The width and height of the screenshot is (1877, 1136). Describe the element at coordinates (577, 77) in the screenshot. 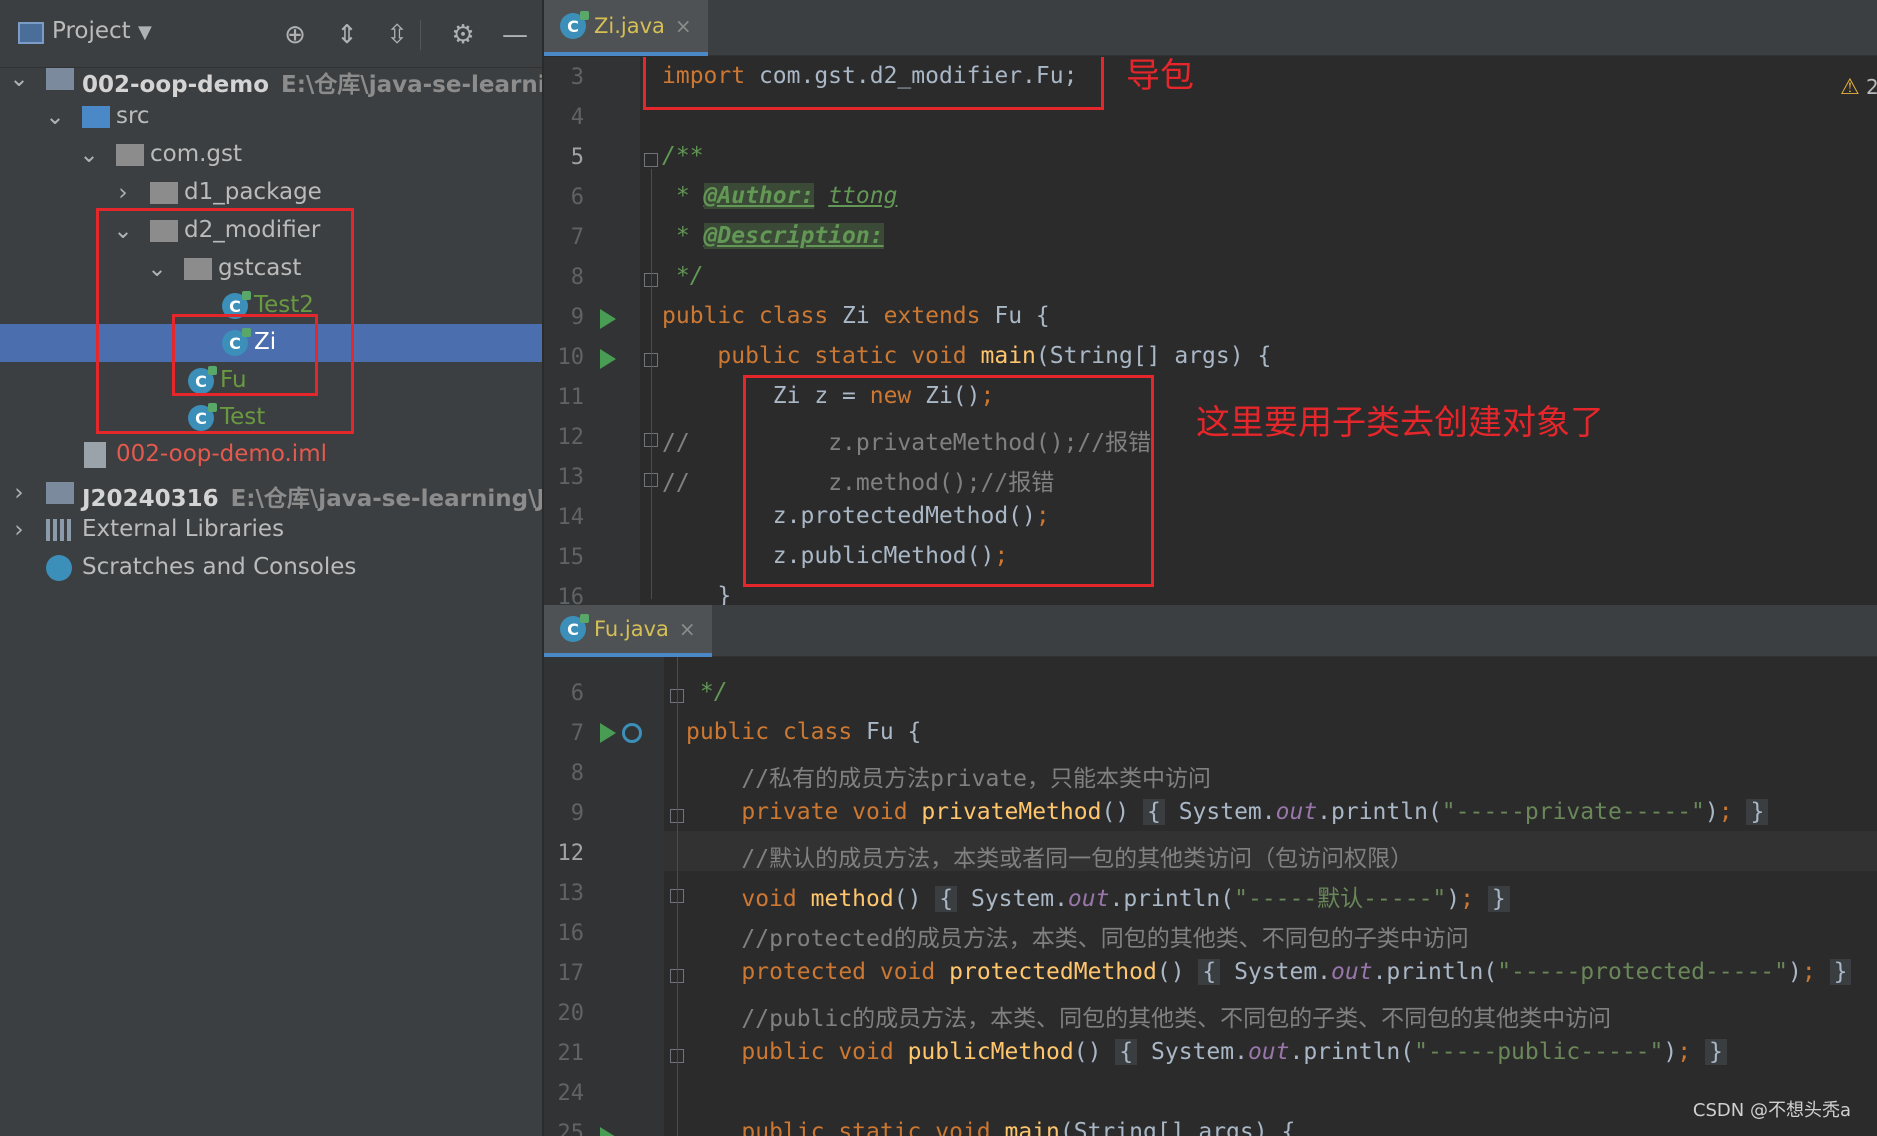

I see `line-number: 3` at that location.